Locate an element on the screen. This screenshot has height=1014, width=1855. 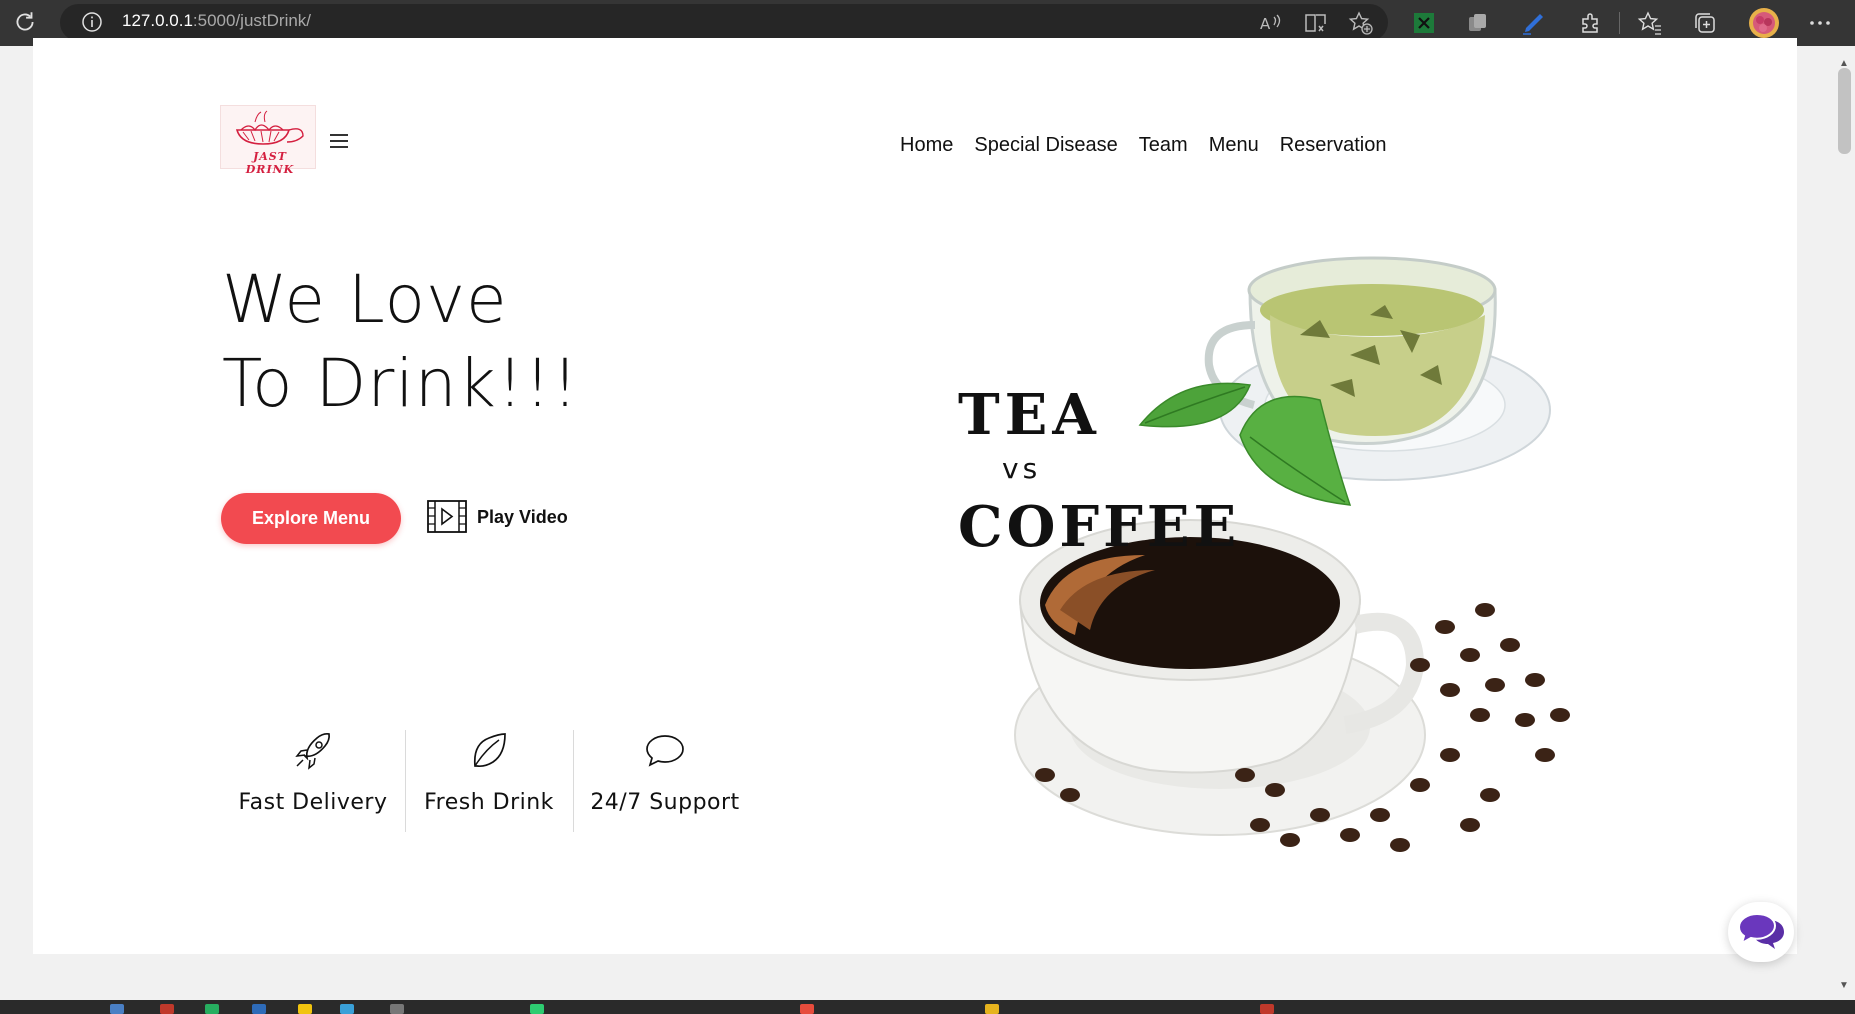
teacup-logo-icon is located at coordinates (269, 127).